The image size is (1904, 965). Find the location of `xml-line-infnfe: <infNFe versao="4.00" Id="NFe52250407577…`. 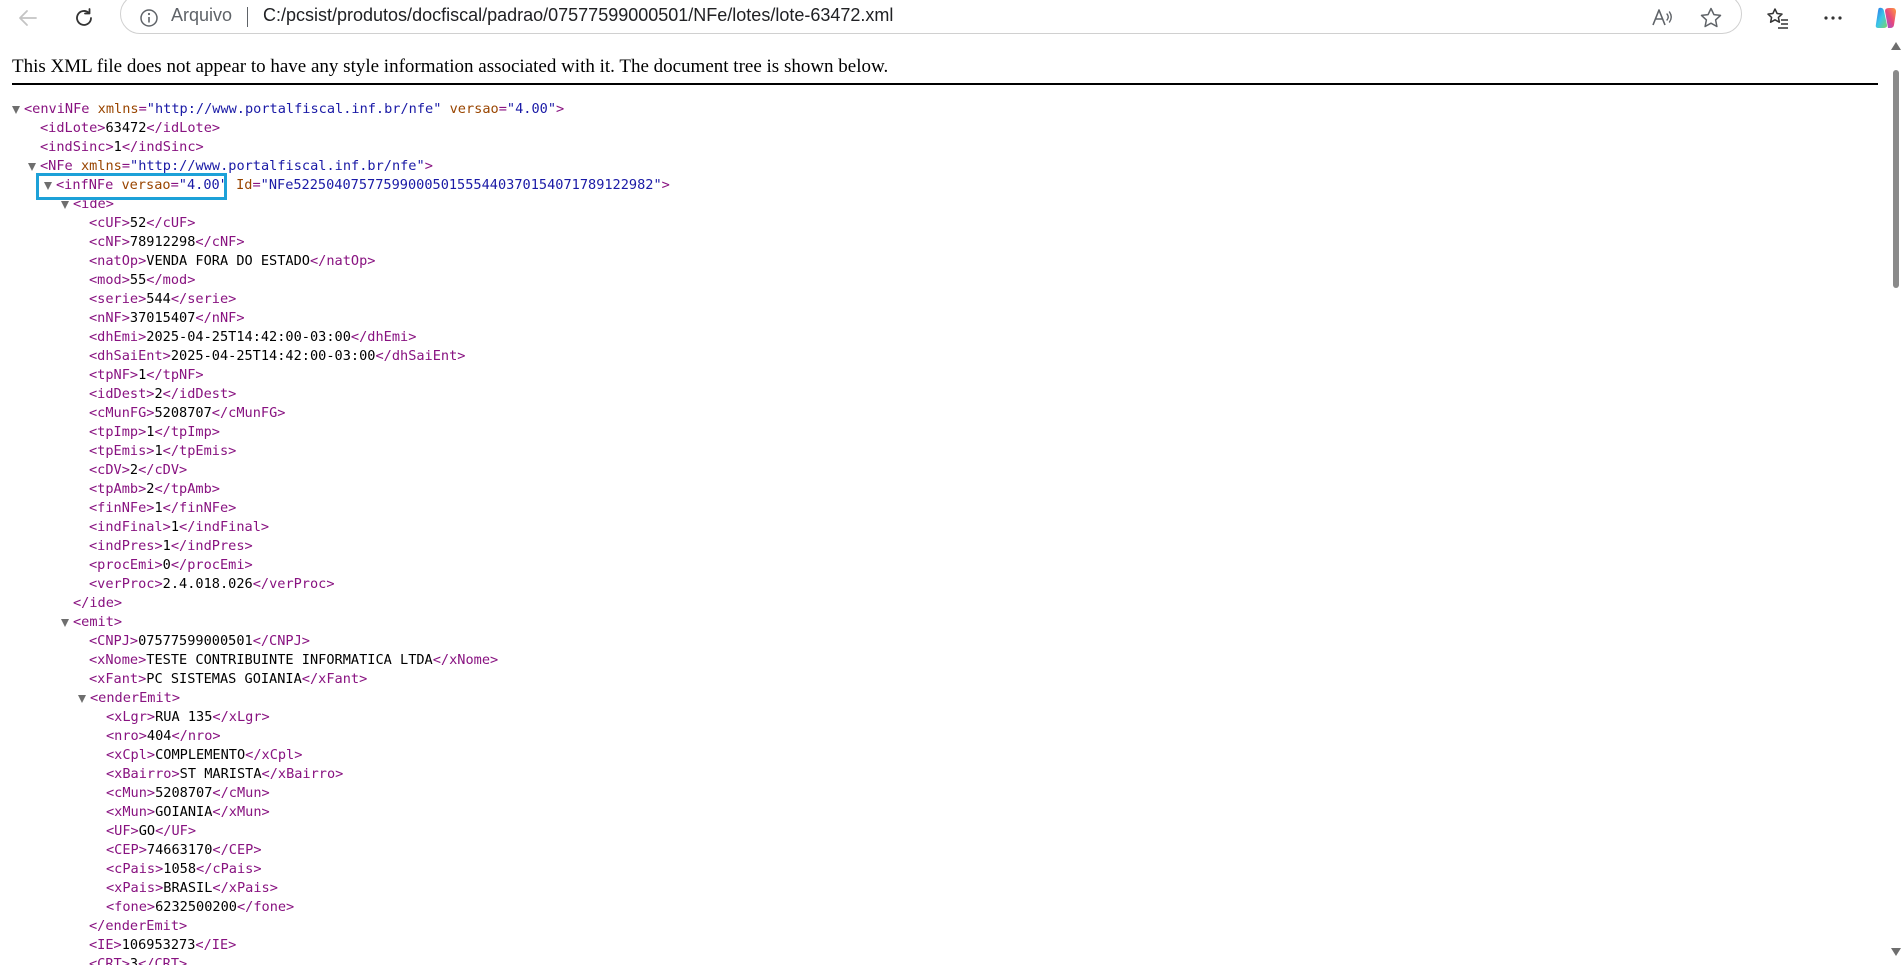

xml-line-infnfe: <infNFe versao="4.00" Id="NFe52250407577… is located at coordinates (357, 185).